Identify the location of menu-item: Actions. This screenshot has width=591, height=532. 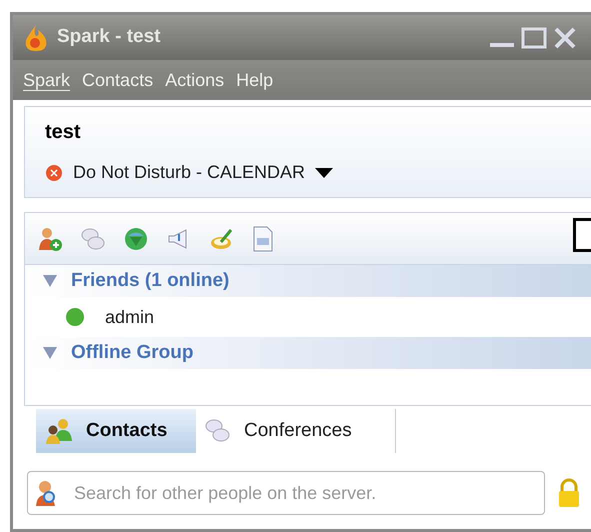
(194, 80).